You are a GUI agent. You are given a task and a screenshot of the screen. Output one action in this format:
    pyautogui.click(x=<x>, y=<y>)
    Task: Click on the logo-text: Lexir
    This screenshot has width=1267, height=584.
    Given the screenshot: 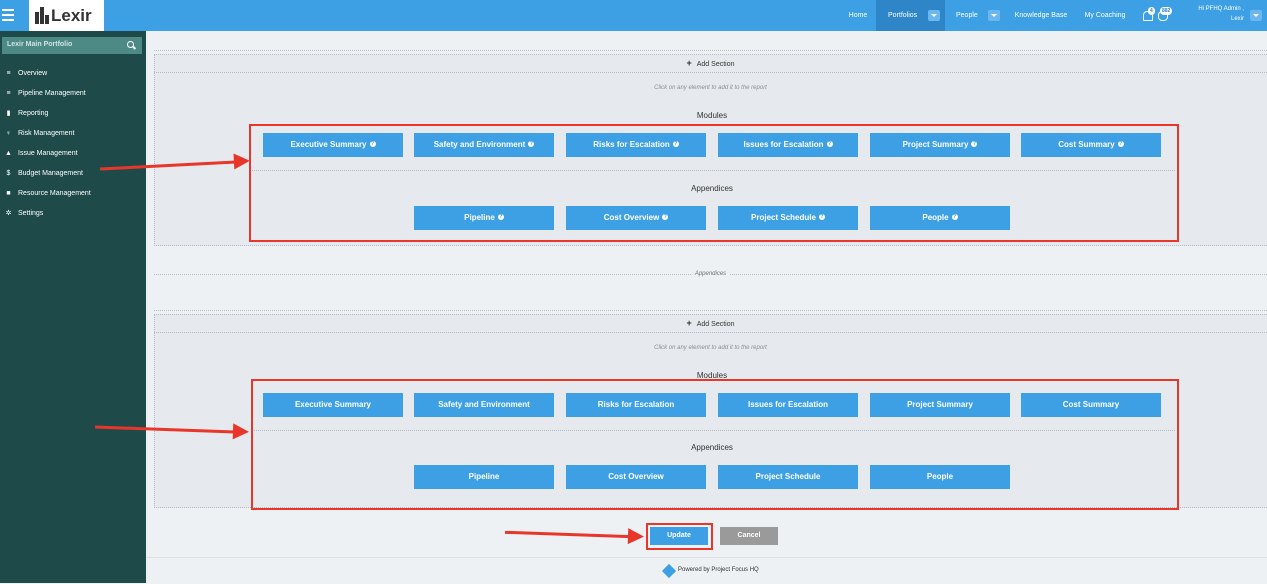 What is the action you would take?
    pyautogui.click(x=71, y=15)
    